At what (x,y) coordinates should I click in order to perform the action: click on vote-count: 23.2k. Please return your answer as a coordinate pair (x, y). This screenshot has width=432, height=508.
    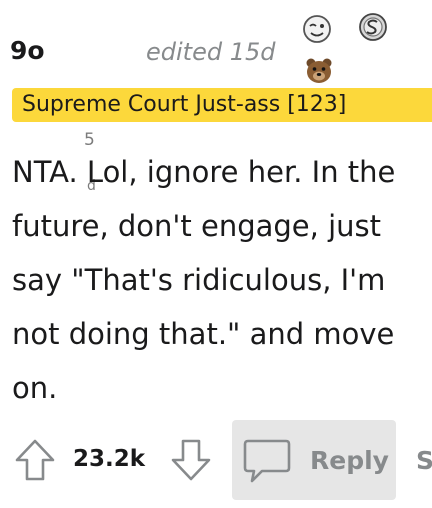
    Looking at the image, I should click on (109, 459).